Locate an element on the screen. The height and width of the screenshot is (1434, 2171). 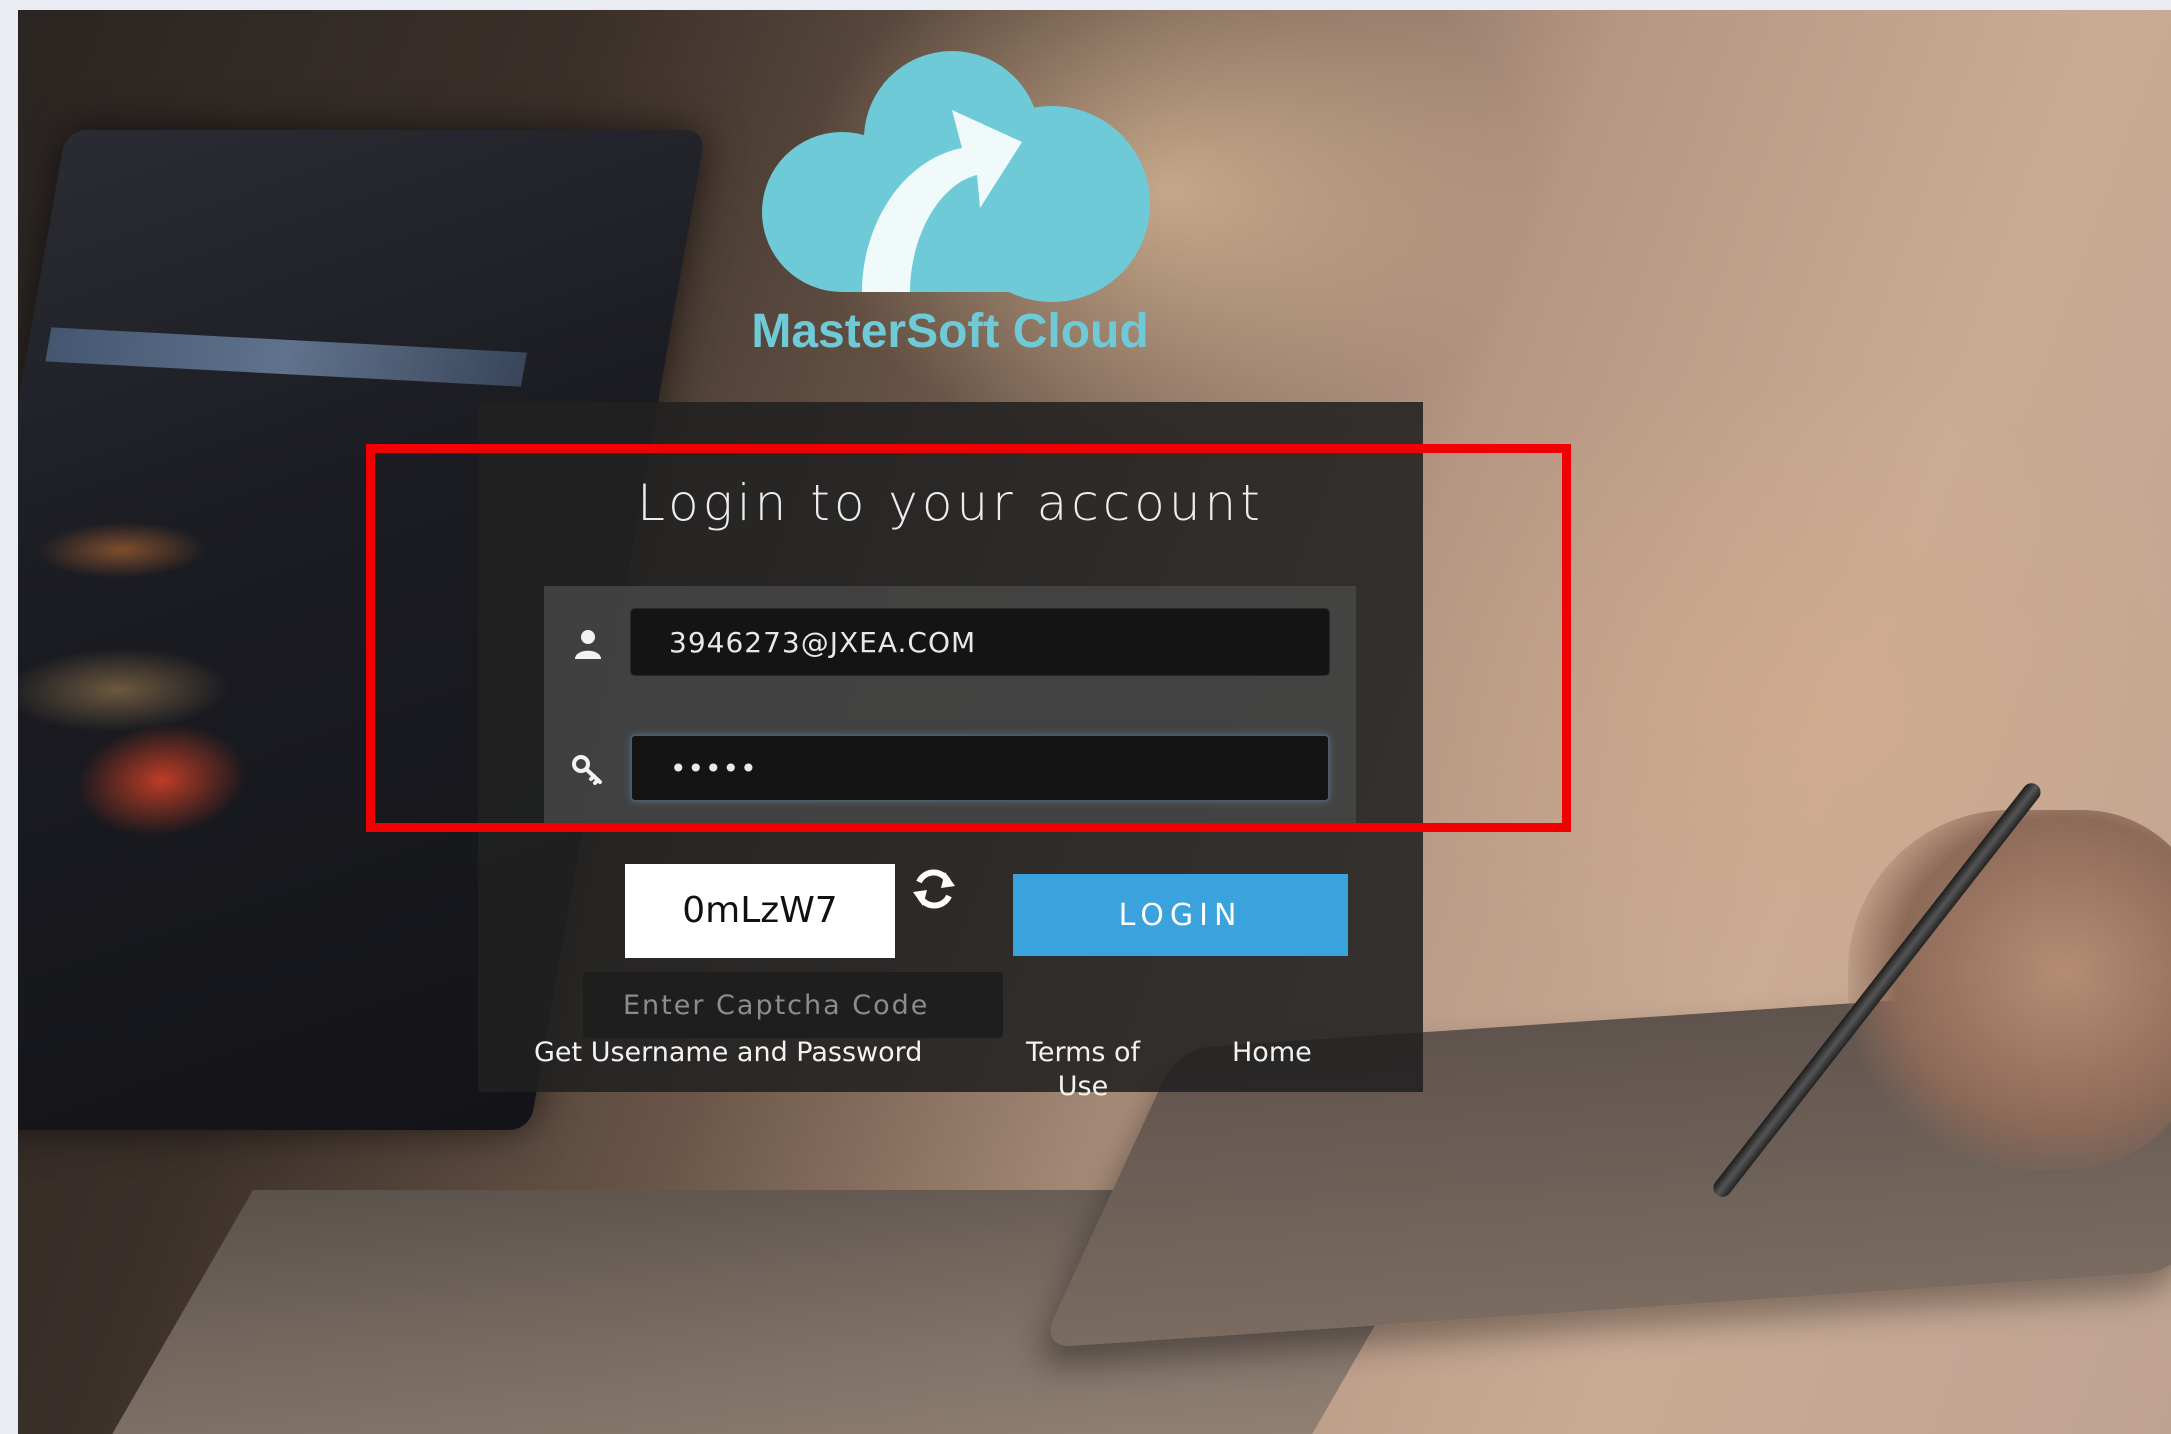
brand-name: MasterSoft Cloud is located at coordinates (950, 331).